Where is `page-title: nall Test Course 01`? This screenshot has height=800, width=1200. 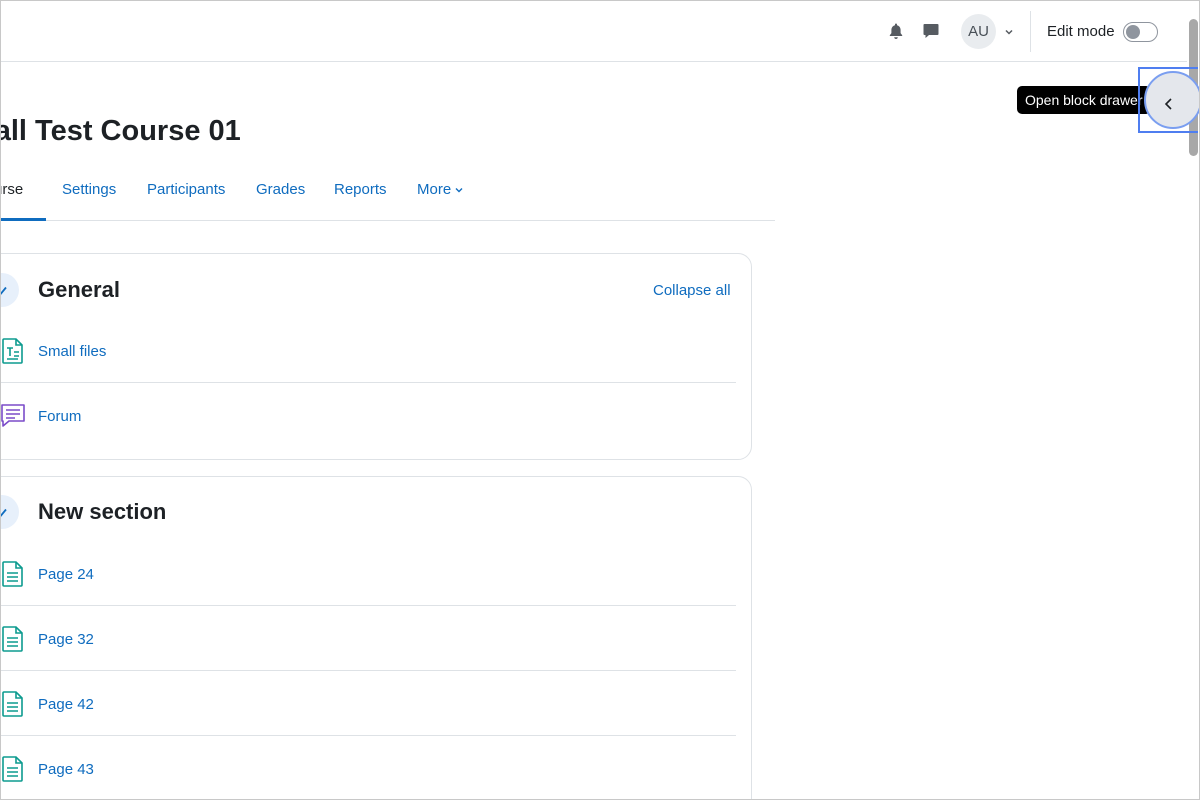
page-title: nall Test Course 01 is located at coordinates (120, 131).